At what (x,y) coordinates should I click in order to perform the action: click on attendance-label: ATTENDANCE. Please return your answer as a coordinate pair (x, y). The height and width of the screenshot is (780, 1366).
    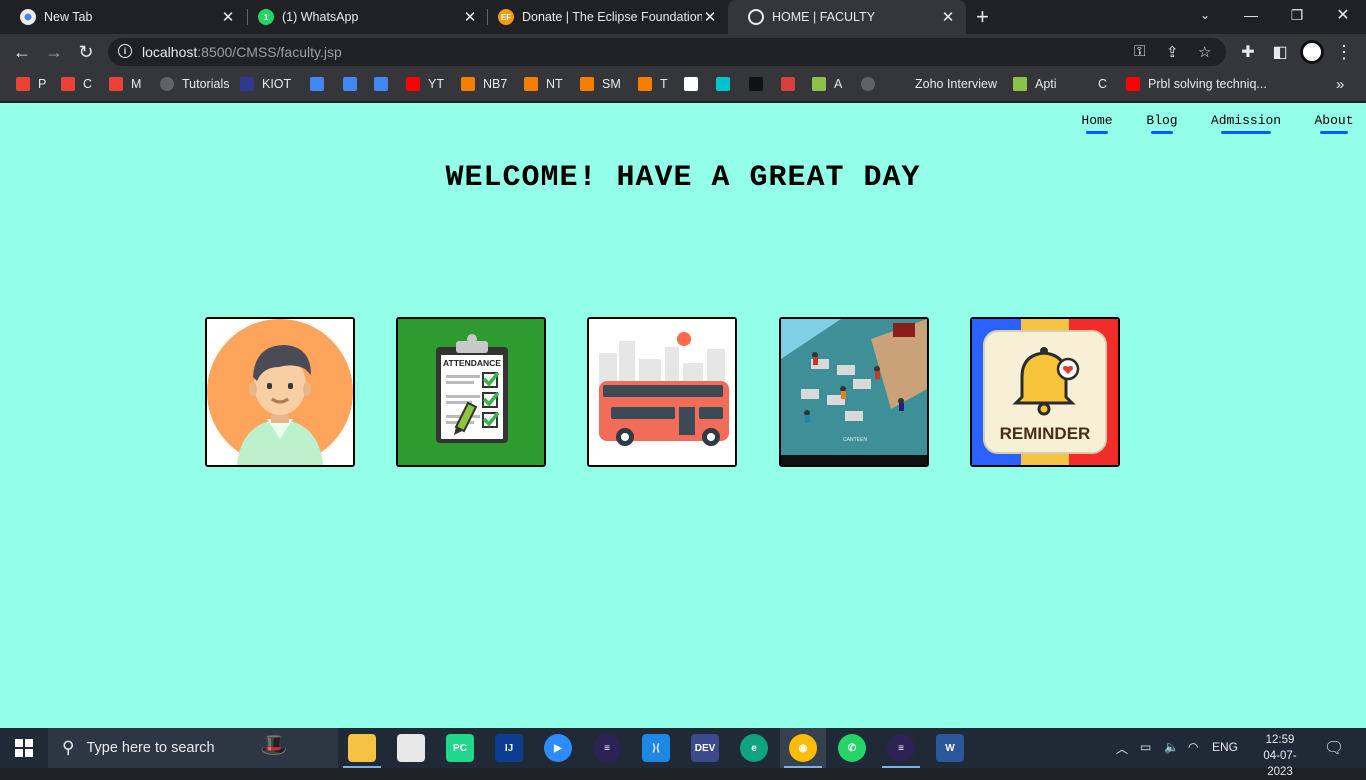
    Looking at the image, I should click on (472, 363).